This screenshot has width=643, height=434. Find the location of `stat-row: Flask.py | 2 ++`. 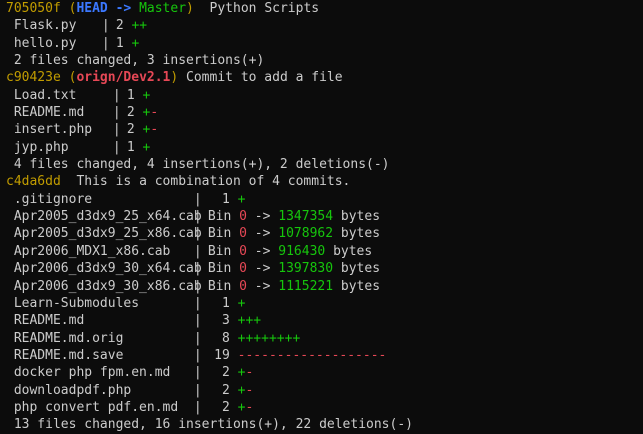

stat-row: Flask.py | 2 ++ is located at coordinates (324, 25).